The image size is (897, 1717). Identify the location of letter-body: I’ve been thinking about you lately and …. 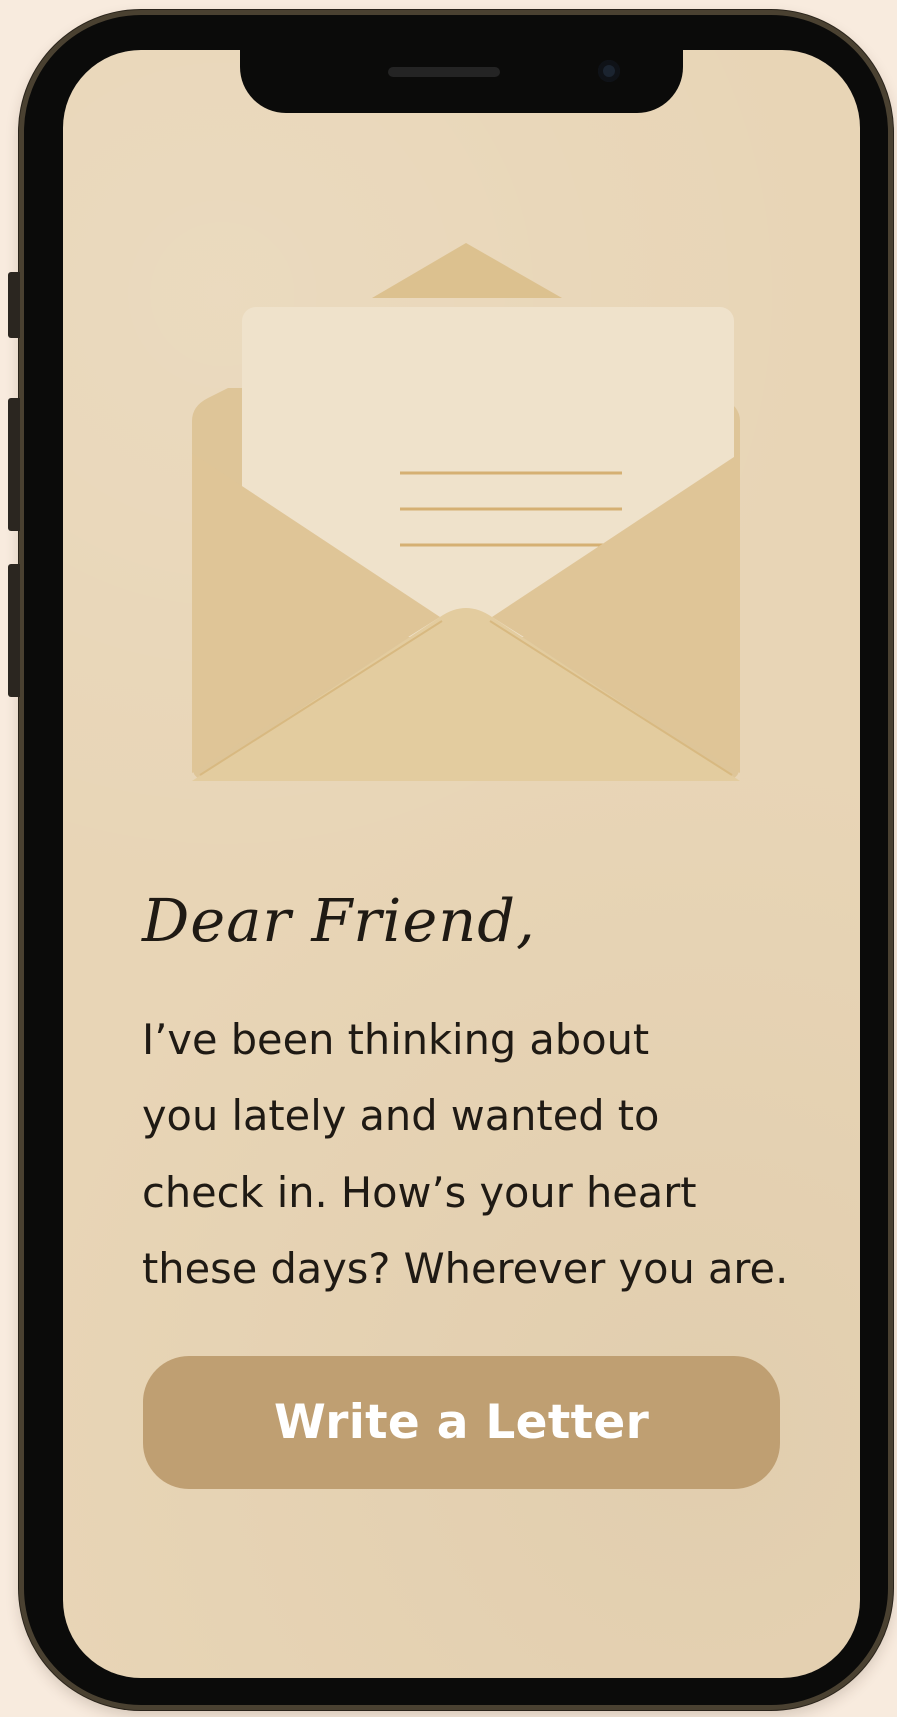
(465, 1154).